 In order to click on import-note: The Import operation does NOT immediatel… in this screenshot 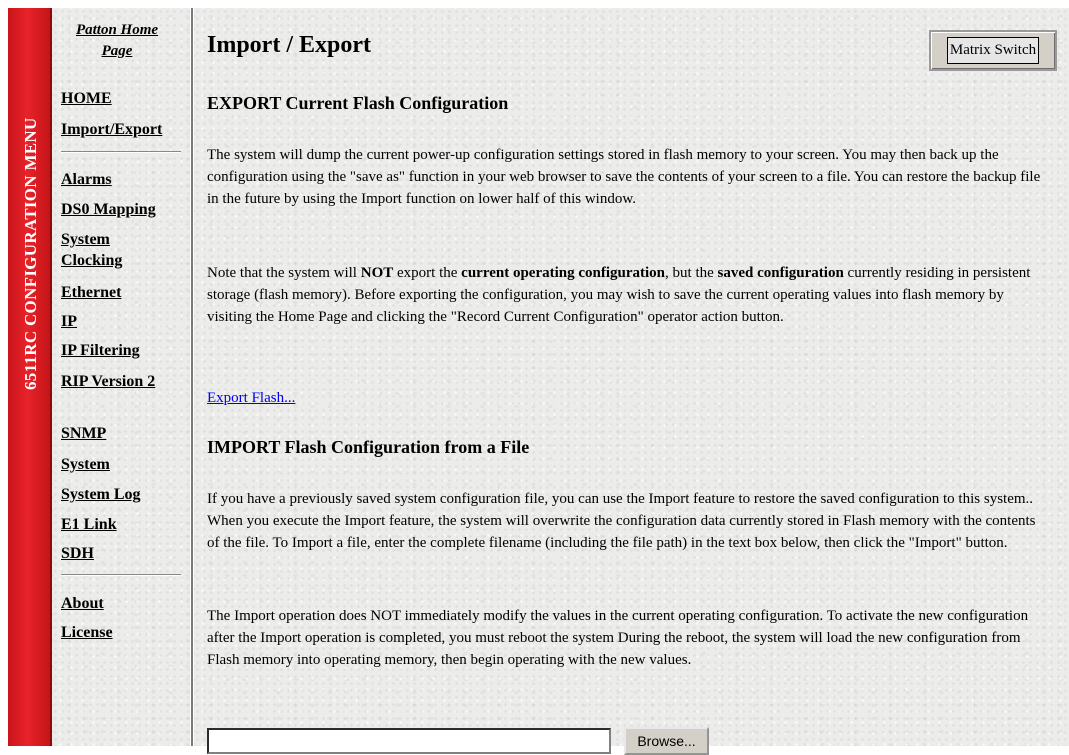, I will do `click(618, 638)`.